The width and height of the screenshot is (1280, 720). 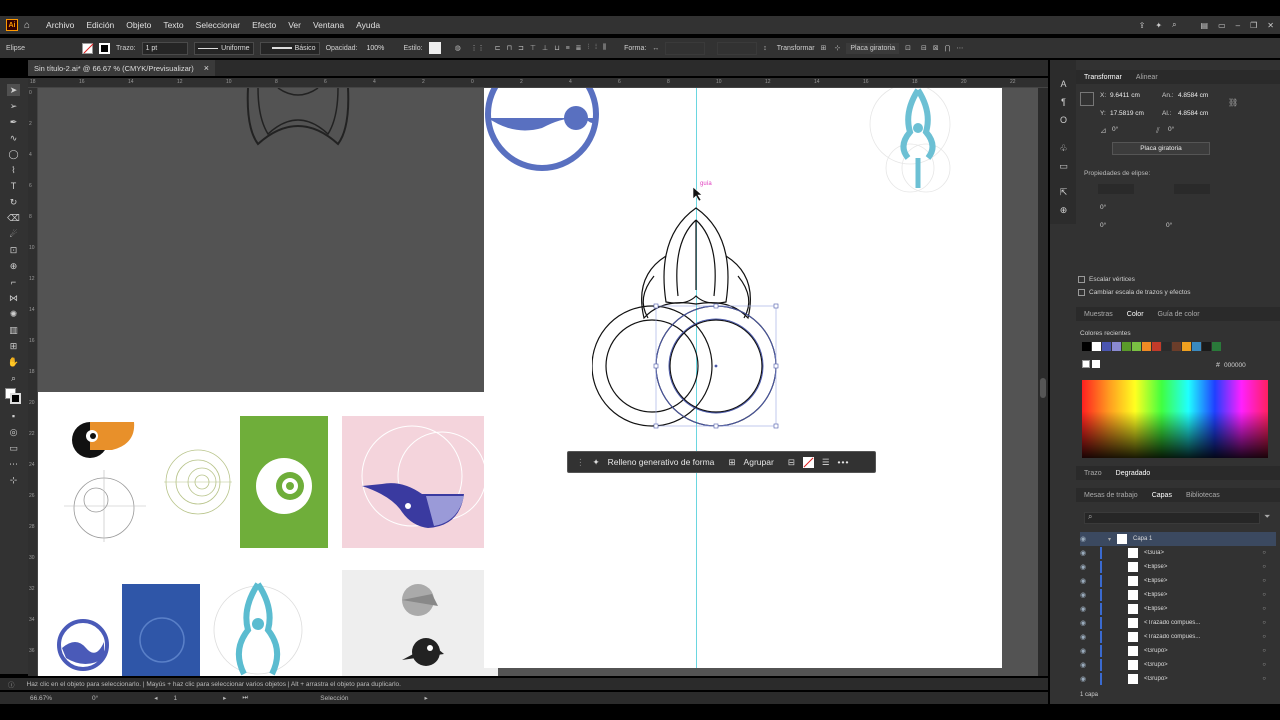 What do you see at coordinates (1103, 77) in the screenshot?
I see `tab-transformar: Transformar` at bounding box center [1103, 77].